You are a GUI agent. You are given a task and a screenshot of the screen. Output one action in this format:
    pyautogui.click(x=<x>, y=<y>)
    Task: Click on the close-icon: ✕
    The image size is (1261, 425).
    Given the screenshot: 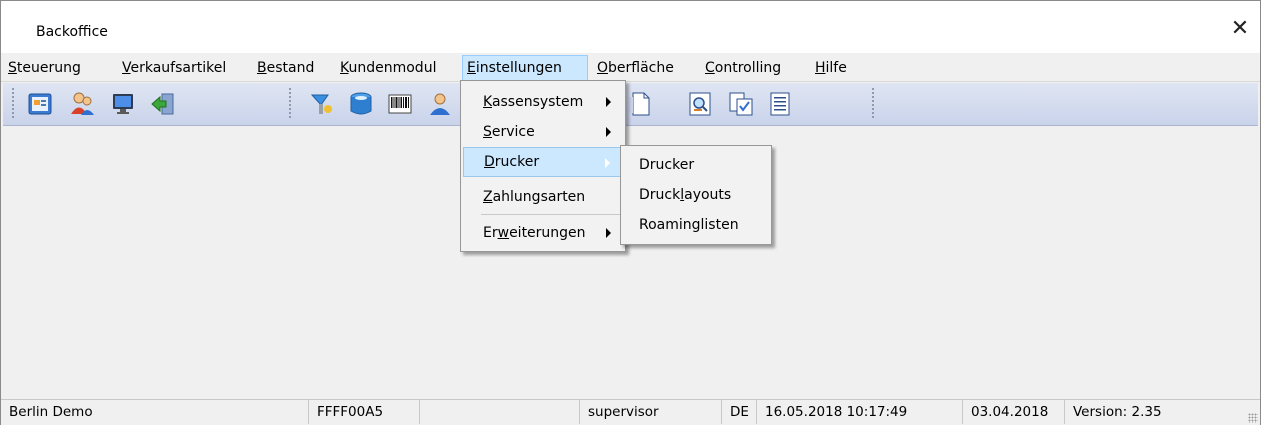 What is the action you would take?
    pyautogui.click(x=1240, y=28)
    